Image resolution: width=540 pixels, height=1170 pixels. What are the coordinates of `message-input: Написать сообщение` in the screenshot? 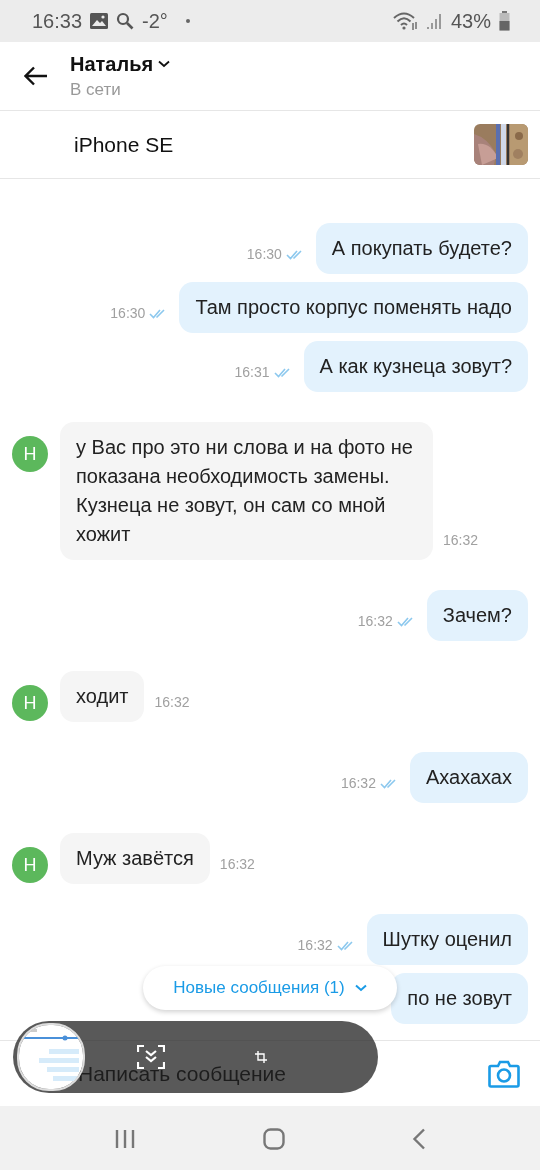 It's located at (283, 1073).